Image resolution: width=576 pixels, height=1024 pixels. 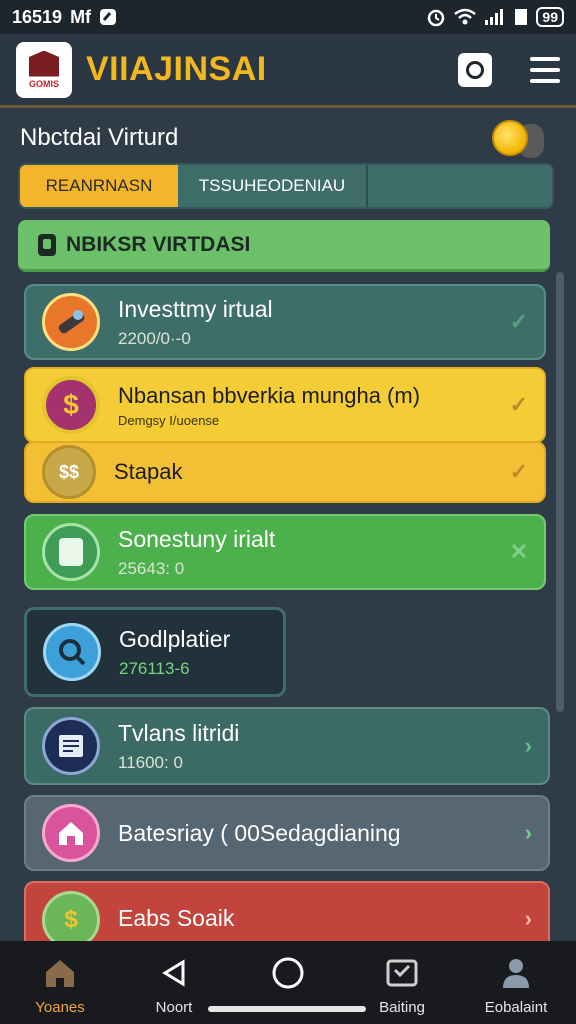 What do you see at coordinates (287, 746) in the screenshot?
I see `list-item: Tvlans litridi 11600: 0 ›` at bounding box center [287, 746].